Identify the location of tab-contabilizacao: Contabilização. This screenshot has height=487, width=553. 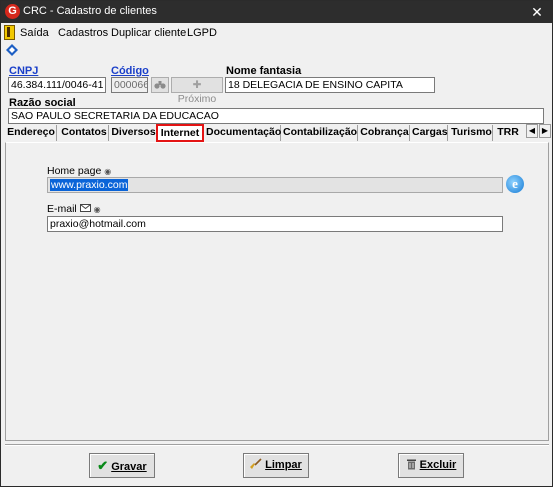
(320, 133).